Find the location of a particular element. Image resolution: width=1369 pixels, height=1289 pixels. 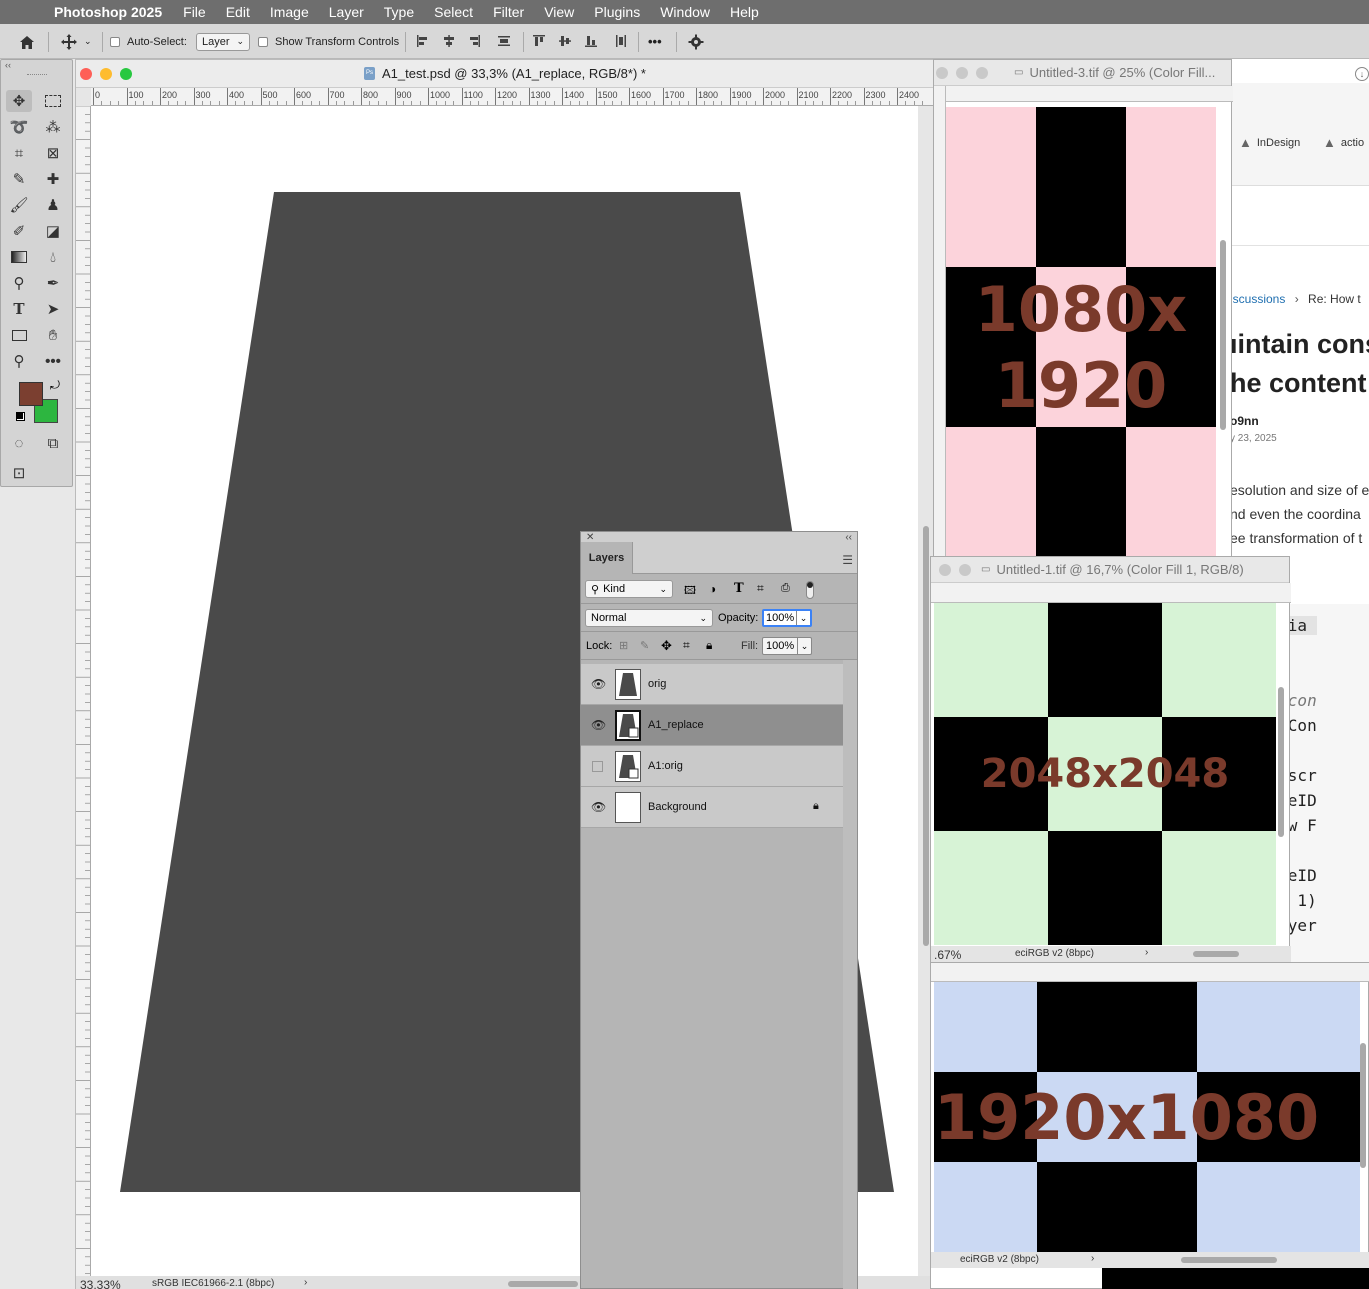

hand-tool-icon: ✋︎ is located at coordinates (53, 335).